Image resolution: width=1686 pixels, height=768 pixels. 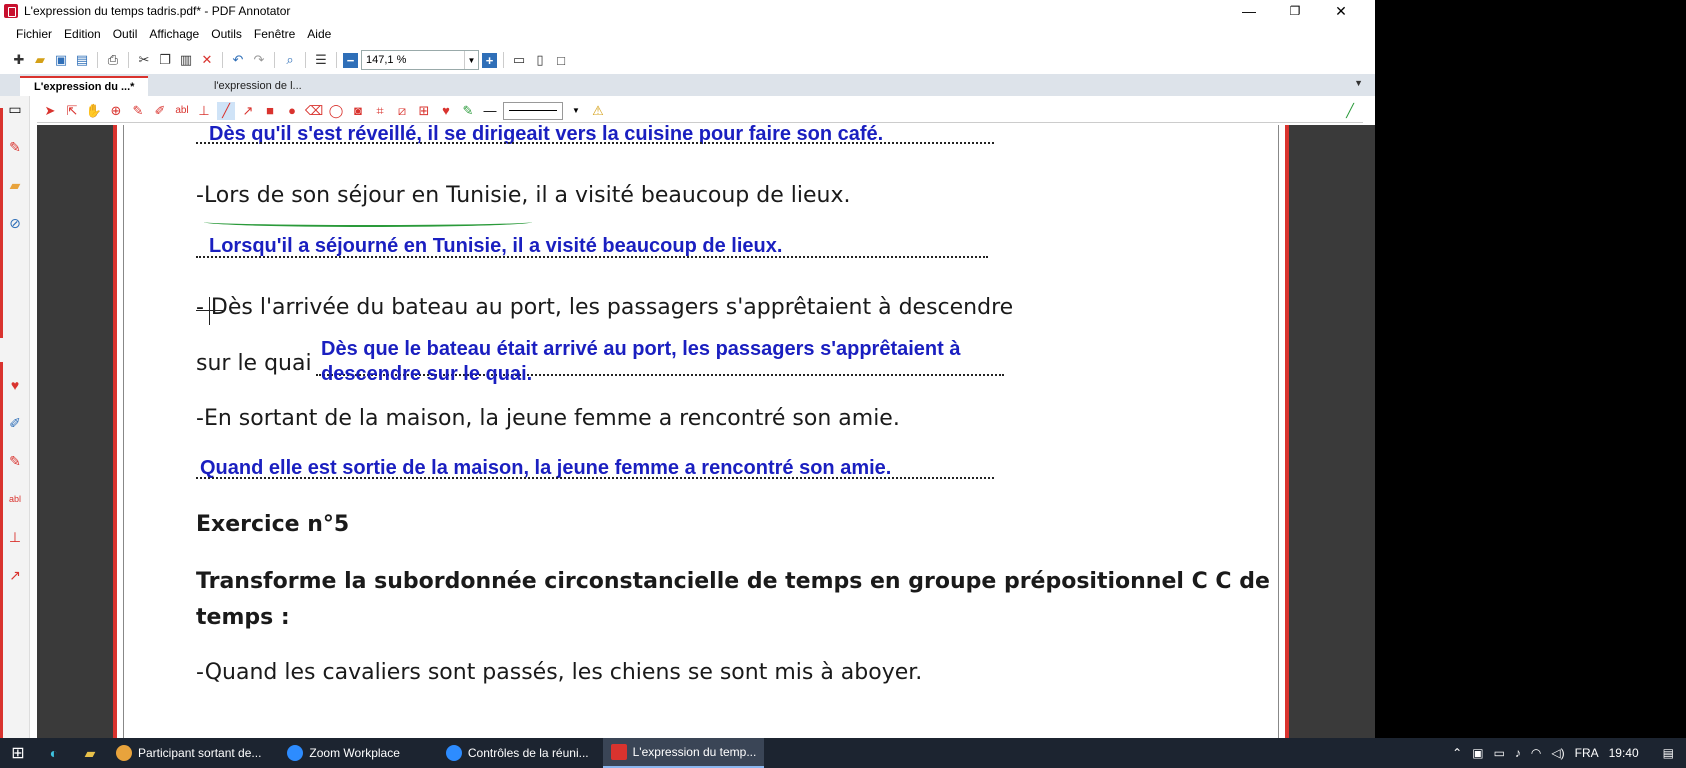 I want to click on ellipse-icon: ●, so click(x=292, y=111).